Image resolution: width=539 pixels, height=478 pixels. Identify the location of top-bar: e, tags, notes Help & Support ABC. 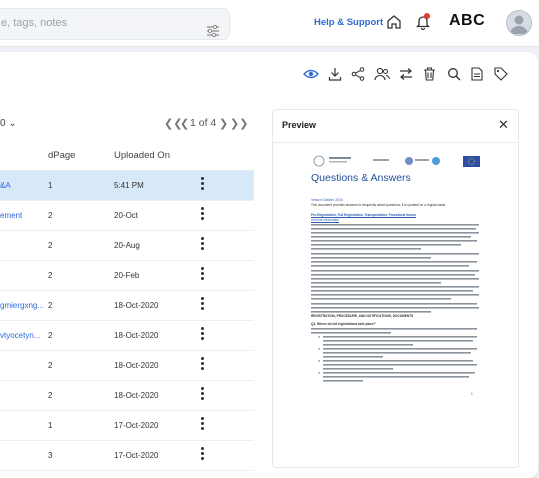
(269, 23).